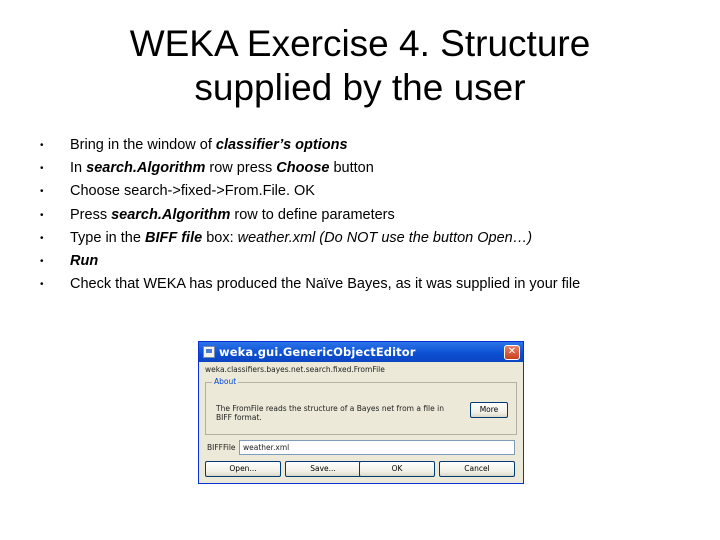 Image resolution: width=720 pixels, height=540 pixels. Describe the element at coordinates (281, 145) in the screenshot. I see `bullet-emphasis: classifier’s options` at that location.